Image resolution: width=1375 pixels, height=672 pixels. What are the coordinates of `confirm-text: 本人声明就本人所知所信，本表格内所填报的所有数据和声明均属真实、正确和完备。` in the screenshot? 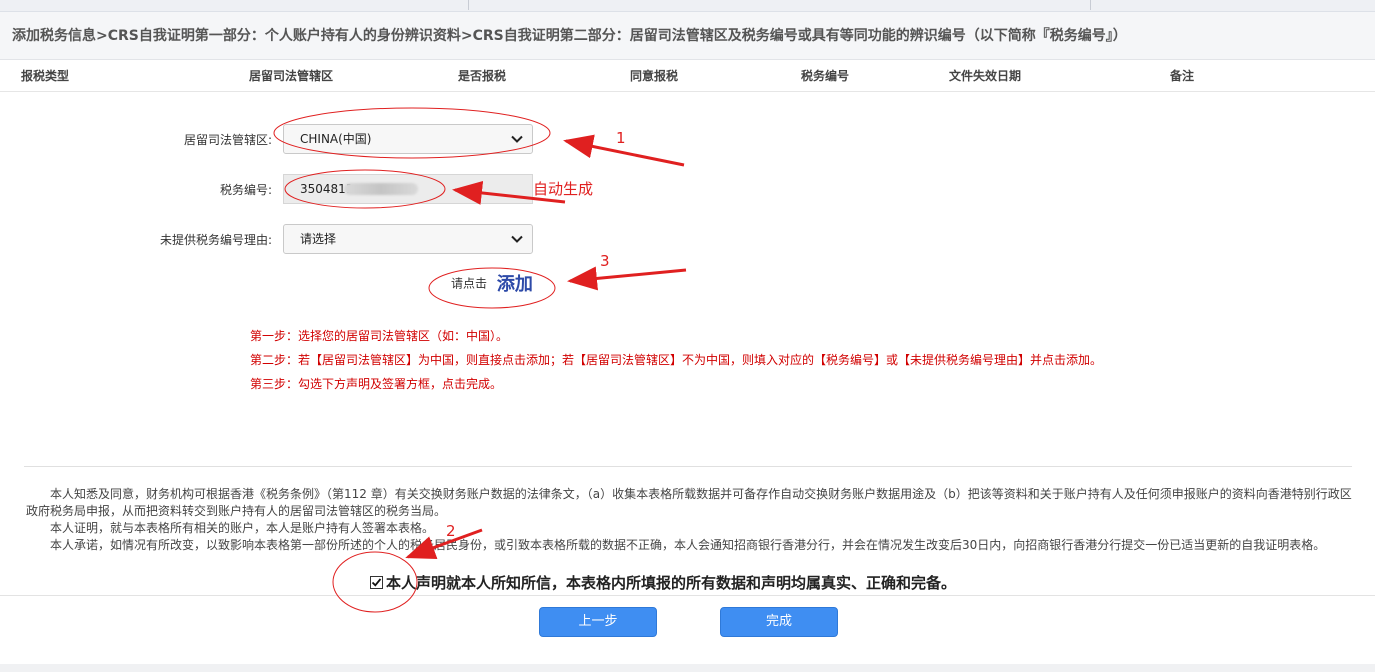 It's located at (671, 583).